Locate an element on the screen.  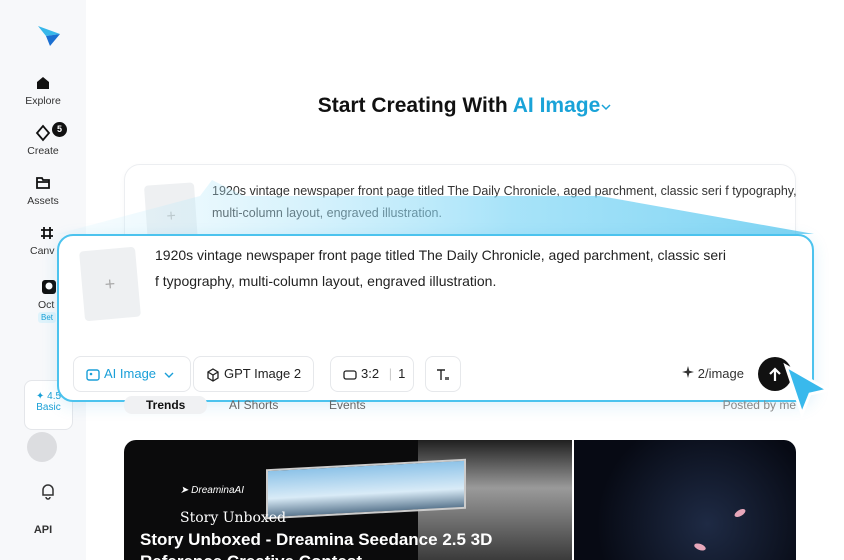
aspect-ratio-dropdown: 3:2 | 1 is located at coordinates (372, 374).